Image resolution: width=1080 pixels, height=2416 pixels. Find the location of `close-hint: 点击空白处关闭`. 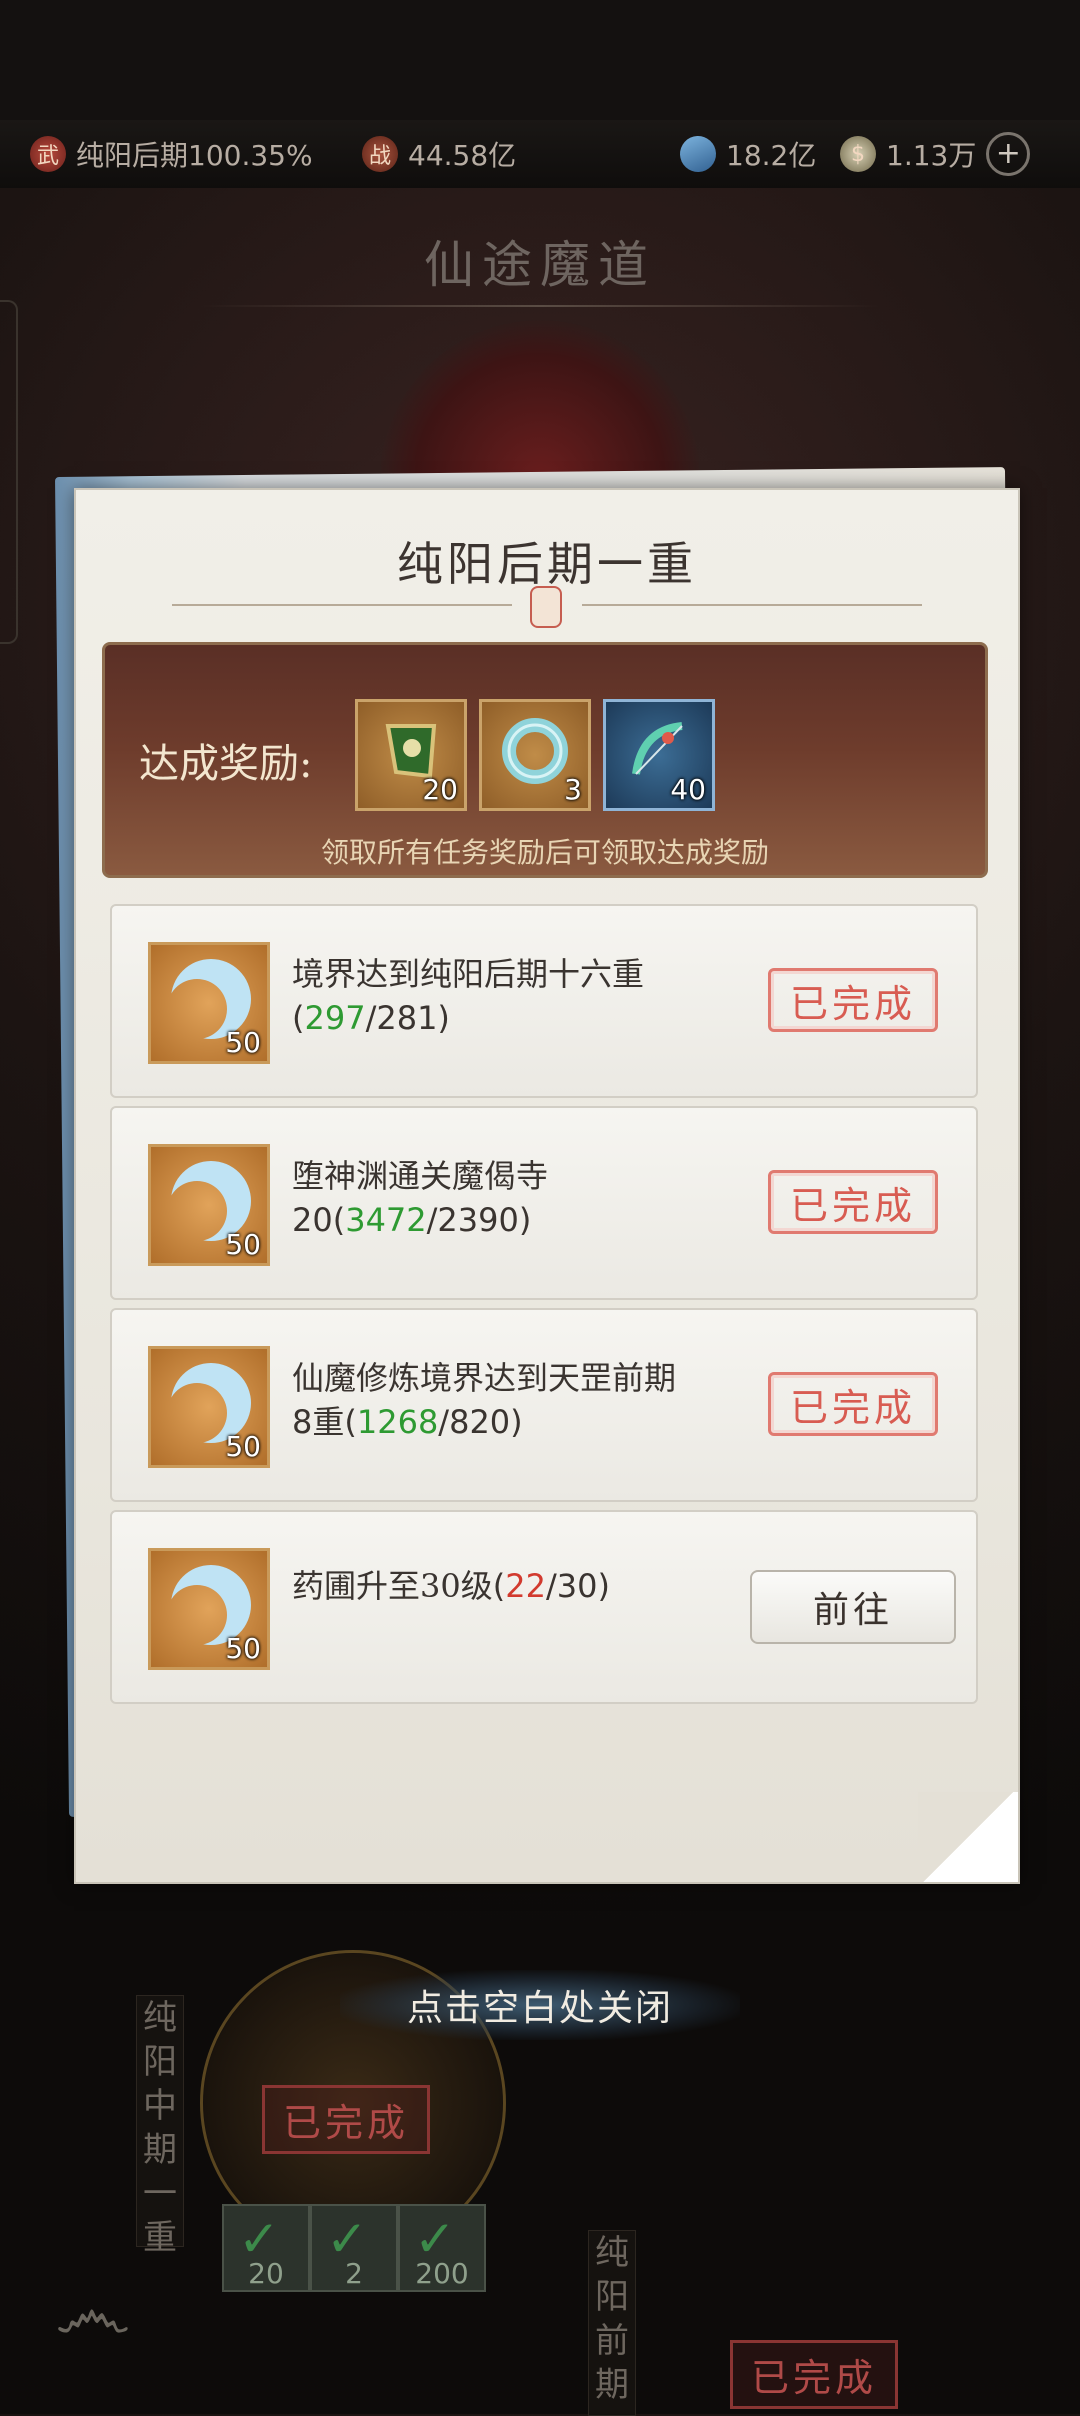

close-hint: 点击空白处关闭 is located at coordinates (540, 2005).